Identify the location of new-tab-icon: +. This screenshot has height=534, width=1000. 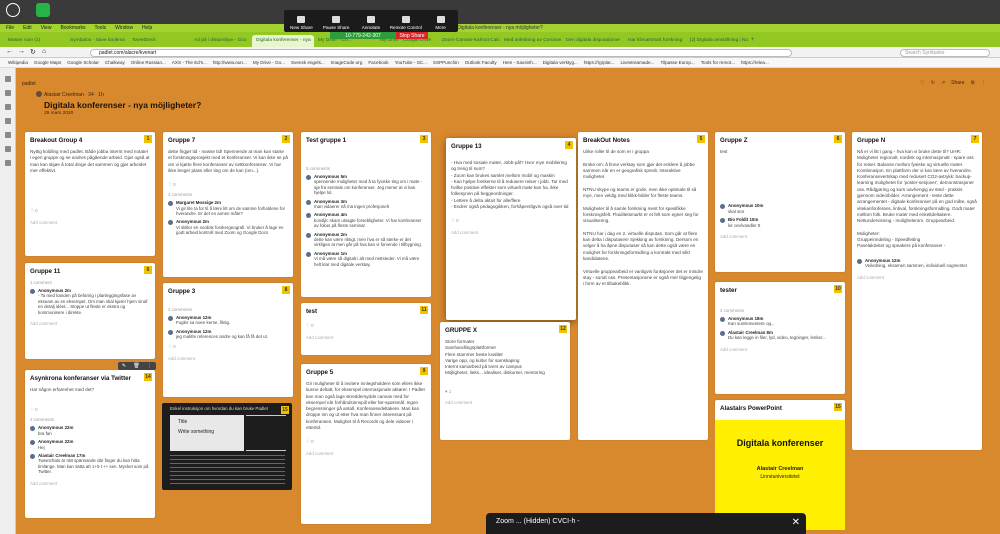
(753, 40).